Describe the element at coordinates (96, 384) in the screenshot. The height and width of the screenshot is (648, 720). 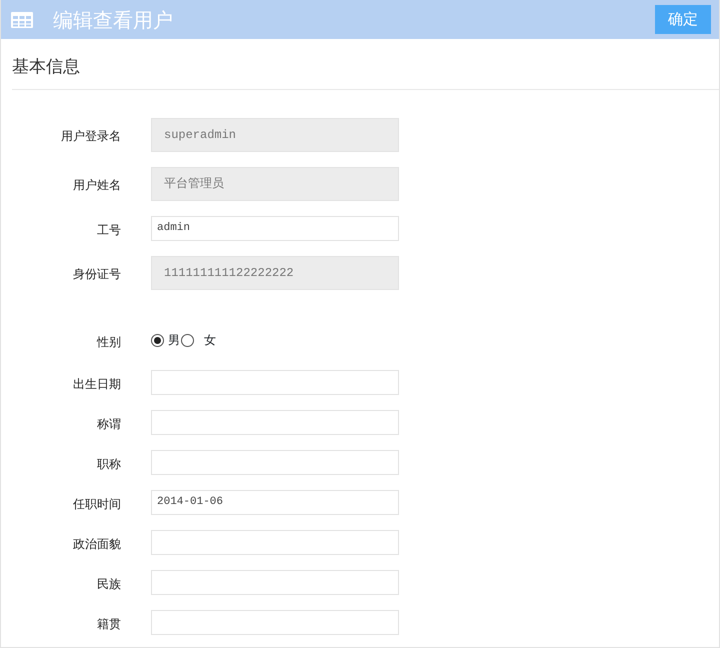
I see `field-label: 出生日期` at that location.